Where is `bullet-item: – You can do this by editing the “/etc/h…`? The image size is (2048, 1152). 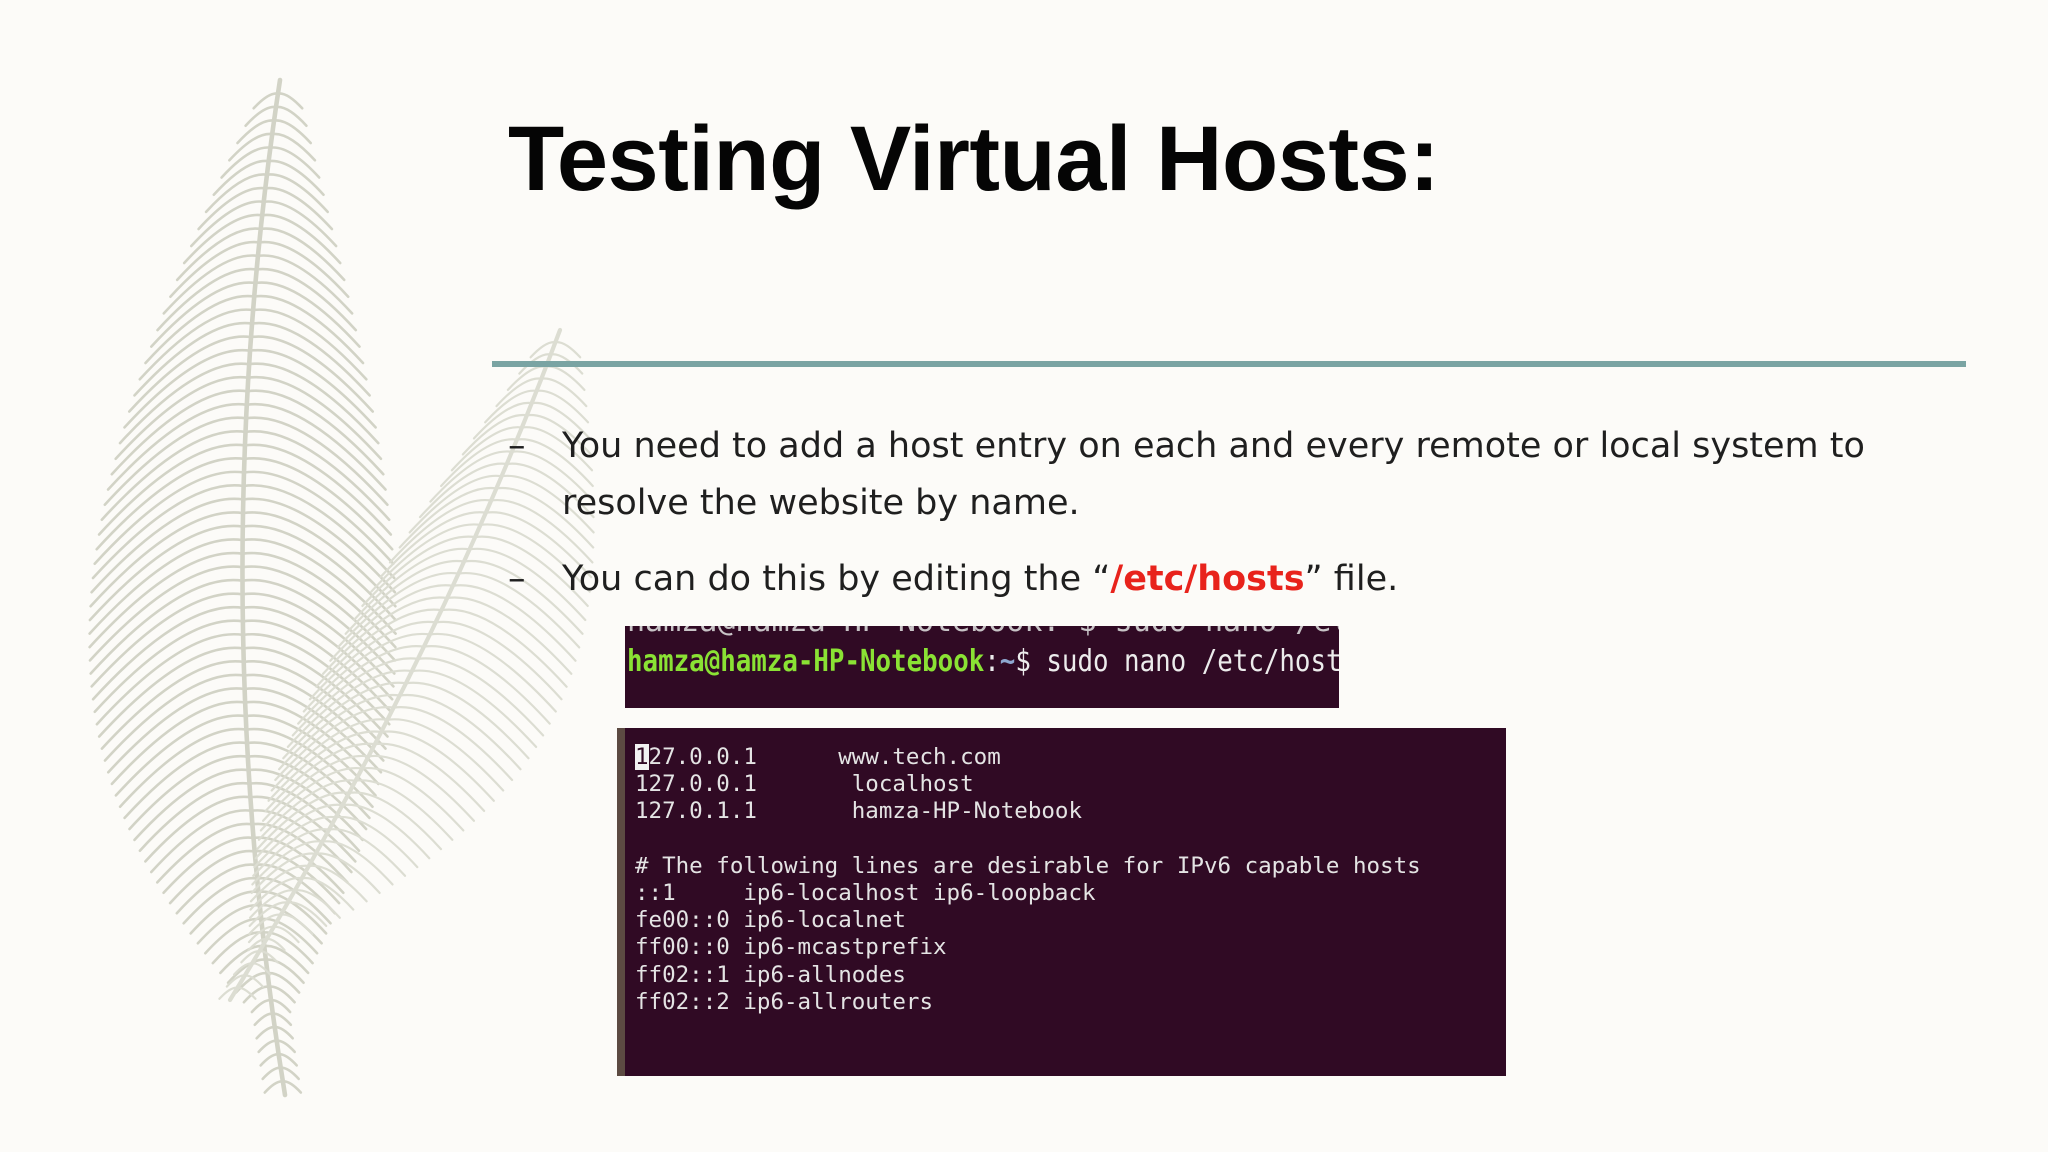
bullet-item: – You can do this by editing the “/etc/h… is located at coordinates (1198, 579).